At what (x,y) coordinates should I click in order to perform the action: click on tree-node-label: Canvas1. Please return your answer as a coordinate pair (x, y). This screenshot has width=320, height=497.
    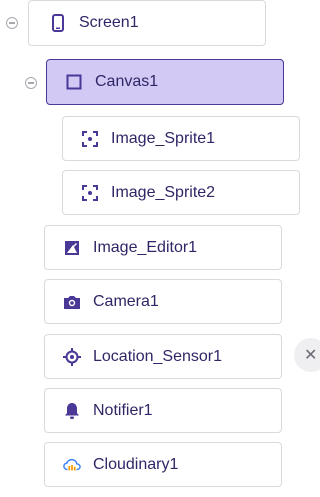
    Looking at the image, I should click on (127, 81).